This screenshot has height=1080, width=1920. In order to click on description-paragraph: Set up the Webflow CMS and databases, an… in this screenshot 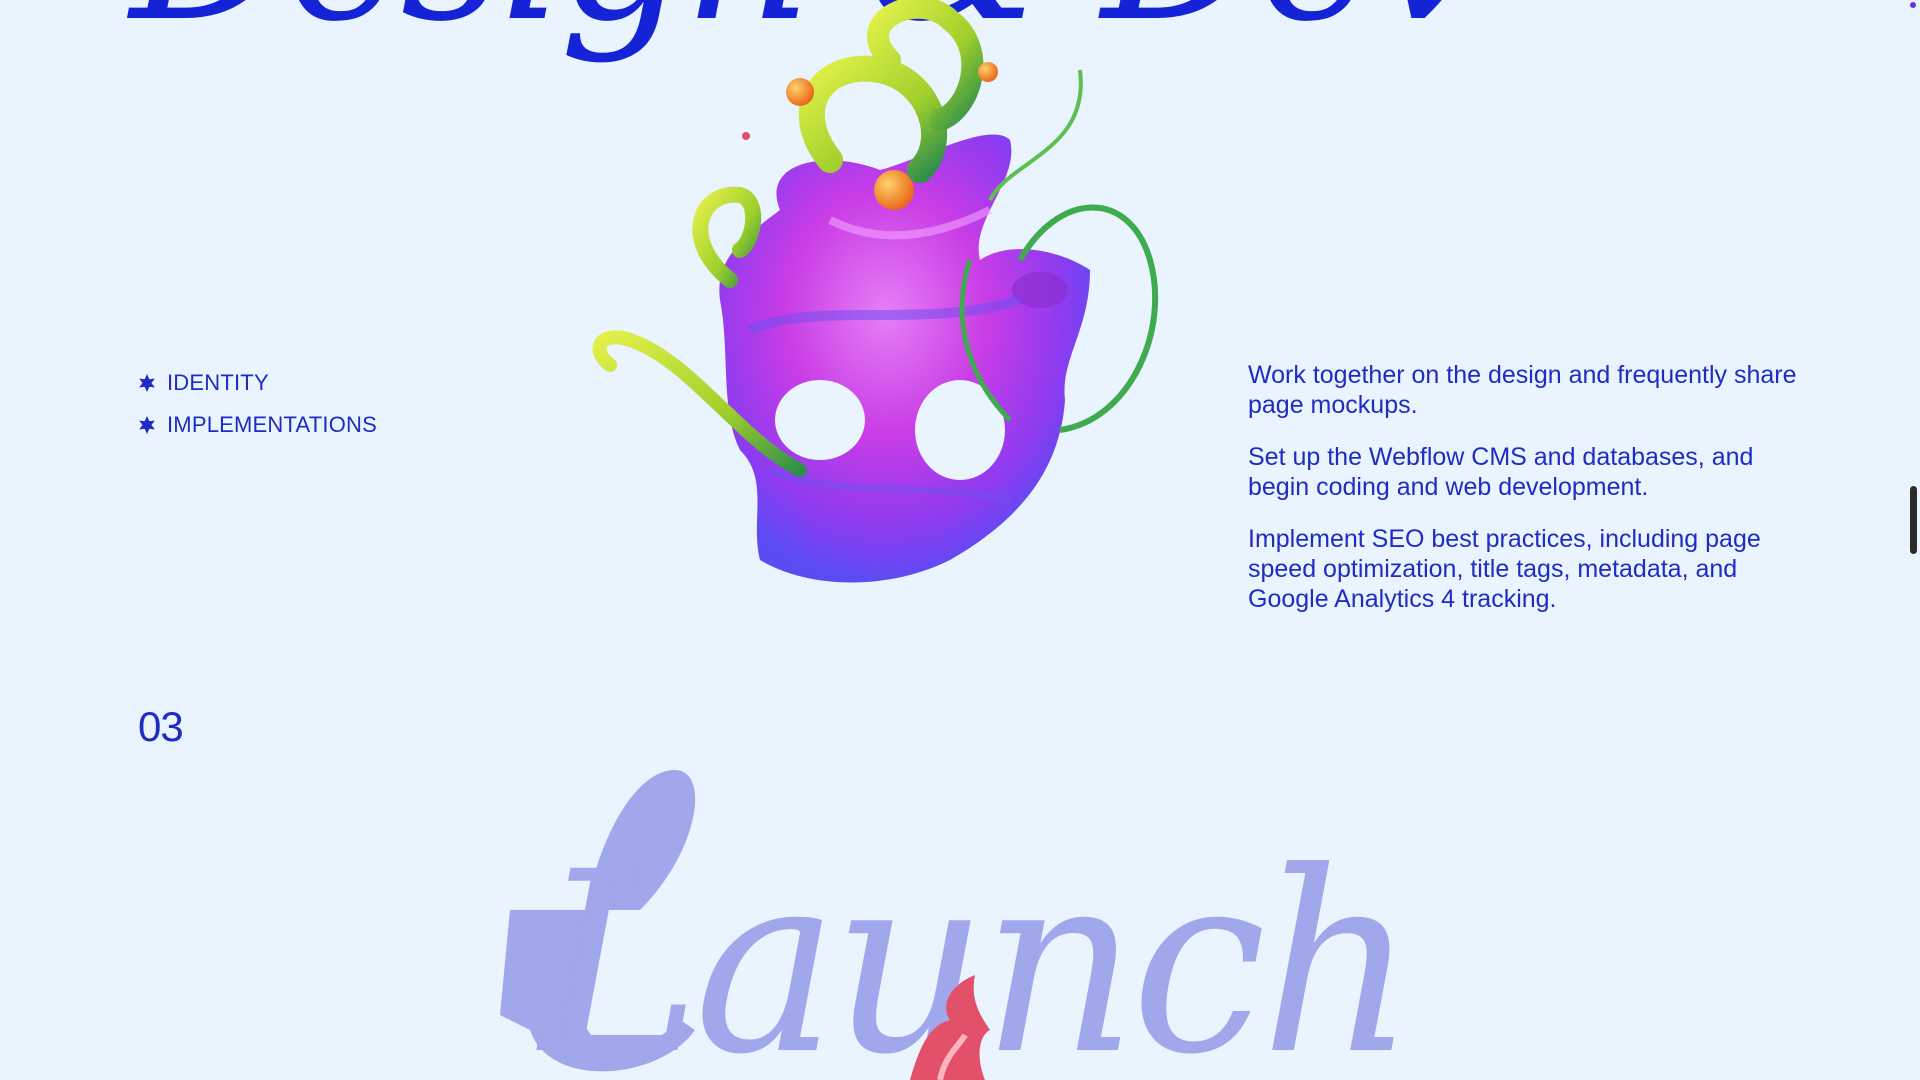, I will do `click(1501, 472)`.